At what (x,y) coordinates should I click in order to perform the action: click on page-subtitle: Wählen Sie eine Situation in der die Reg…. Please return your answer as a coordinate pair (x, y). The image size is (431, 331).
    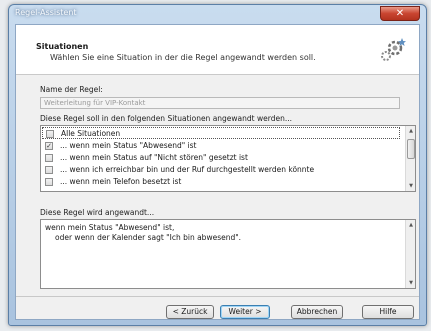
    Looking at the image, I should click on (183, 57).